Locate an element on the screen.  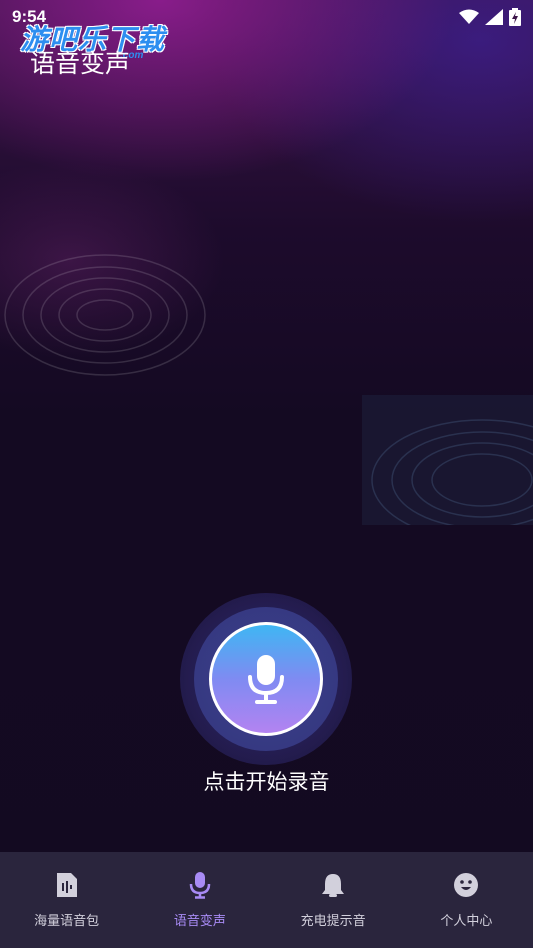
bell-icon is located at coordinates (333, 885).